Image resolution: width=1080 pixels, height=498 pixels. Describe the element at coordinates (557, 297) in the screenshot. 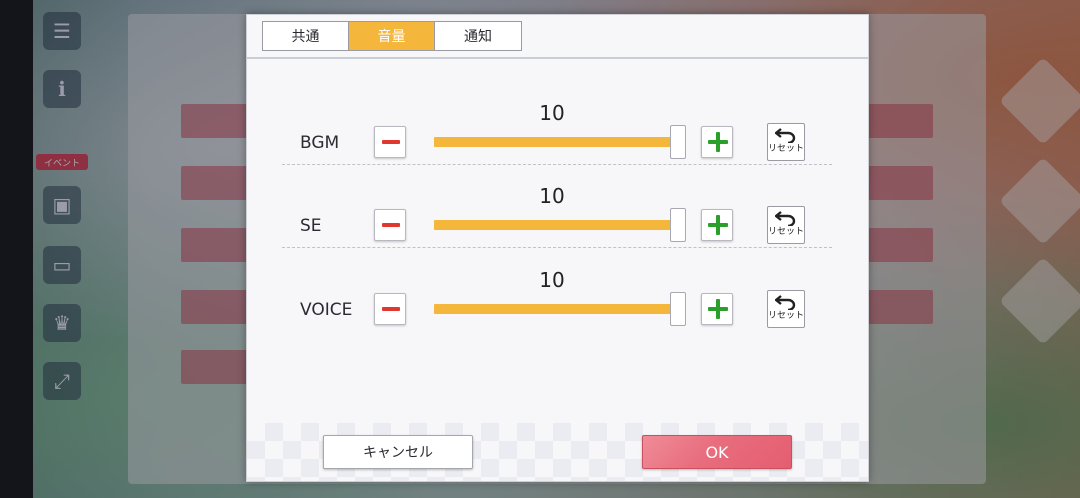

I see `volume-row-voice: VOICE 10 リセット` at that location.